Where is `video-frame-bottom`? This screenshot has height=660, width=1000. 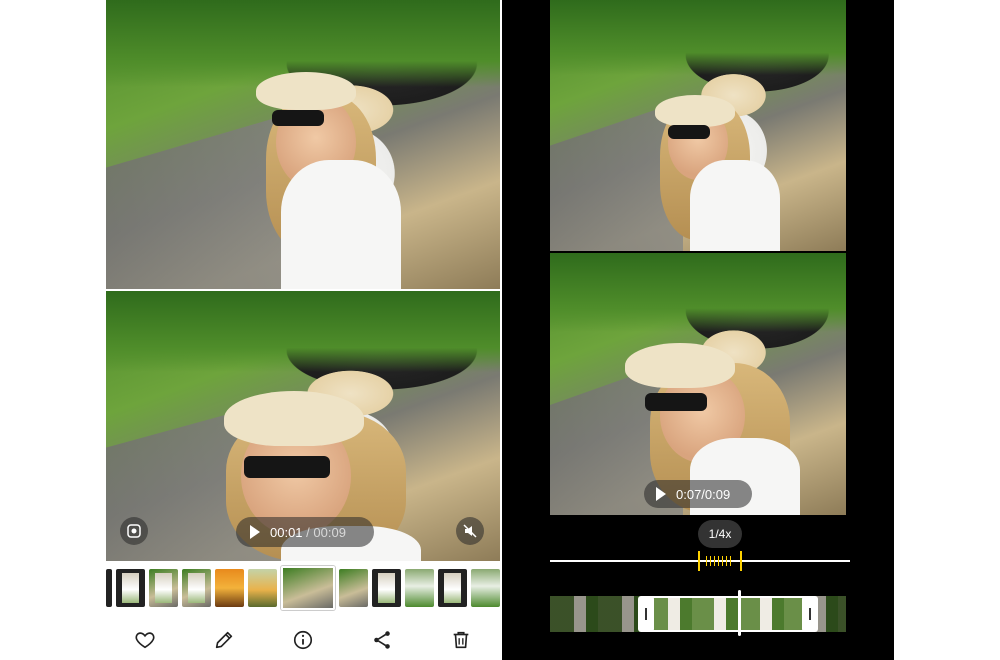
video-frame-bottom is located at coordinates (698, 384).